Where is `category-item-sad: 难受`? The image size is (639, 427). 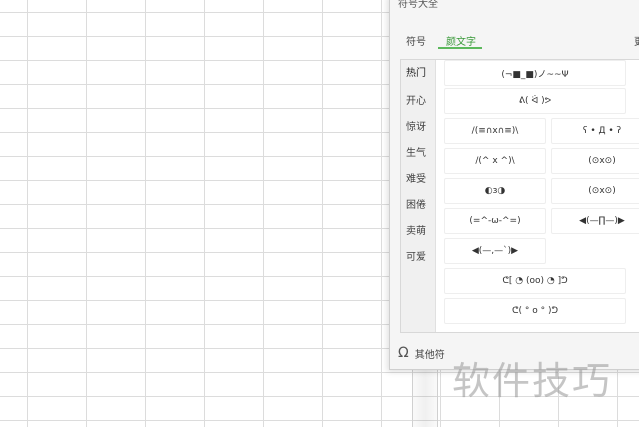 category-item-sad: 难受 is located at coordinates (416, 177).